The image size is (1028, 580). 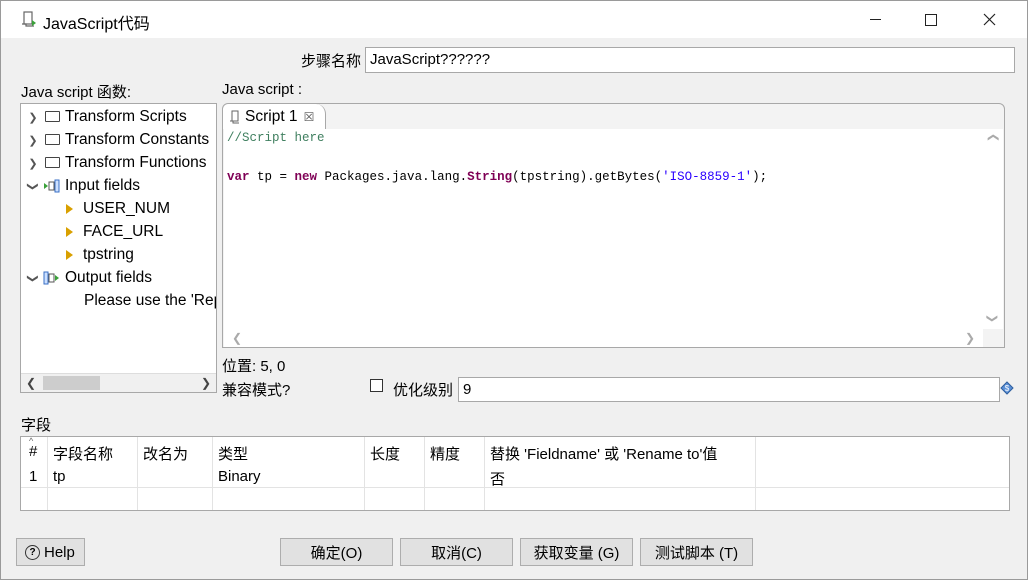 What do you see at coordinates (33, 476) in the screenshot?
I see `row-num: 1` at bounding box center [33, 476].